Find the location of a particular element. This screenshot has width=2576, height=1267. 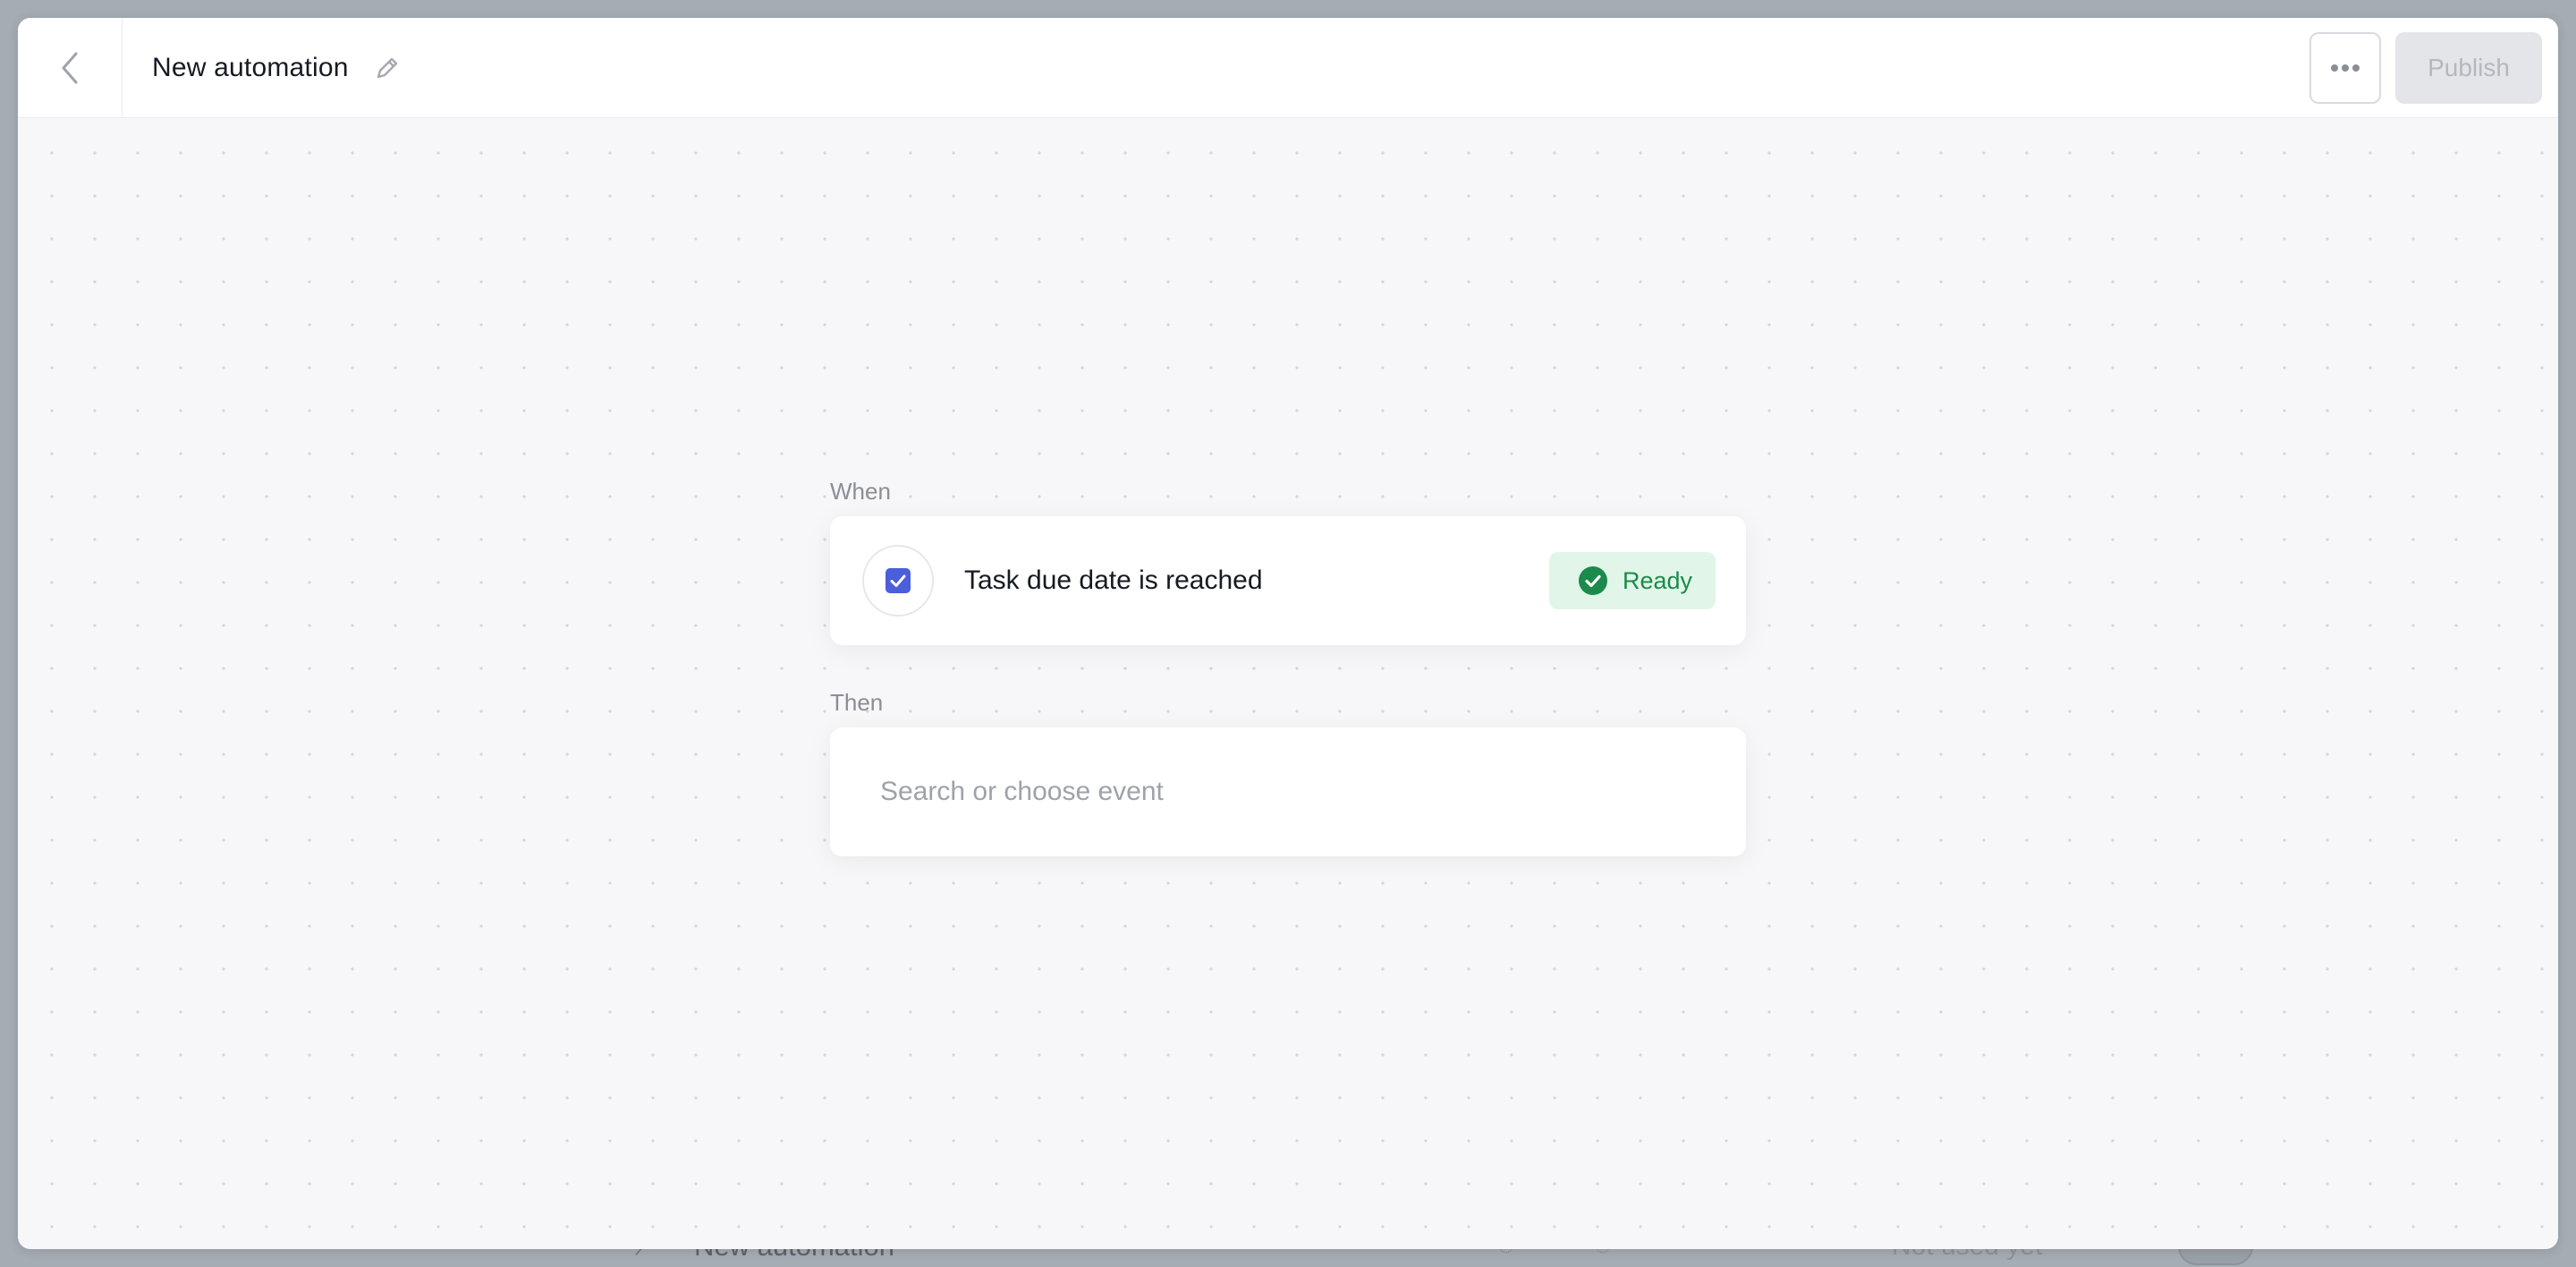

then-label: Then is located at coordinates (857, 703).